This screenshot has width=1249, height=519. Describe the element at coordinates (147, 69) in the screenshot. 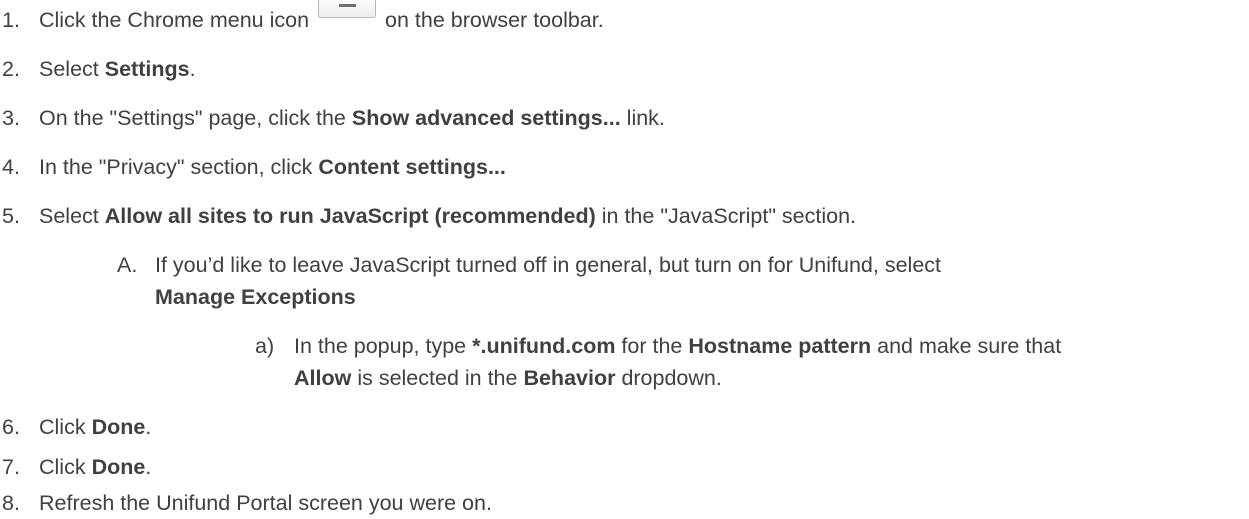

I see `settings-label: Settings` at that location.